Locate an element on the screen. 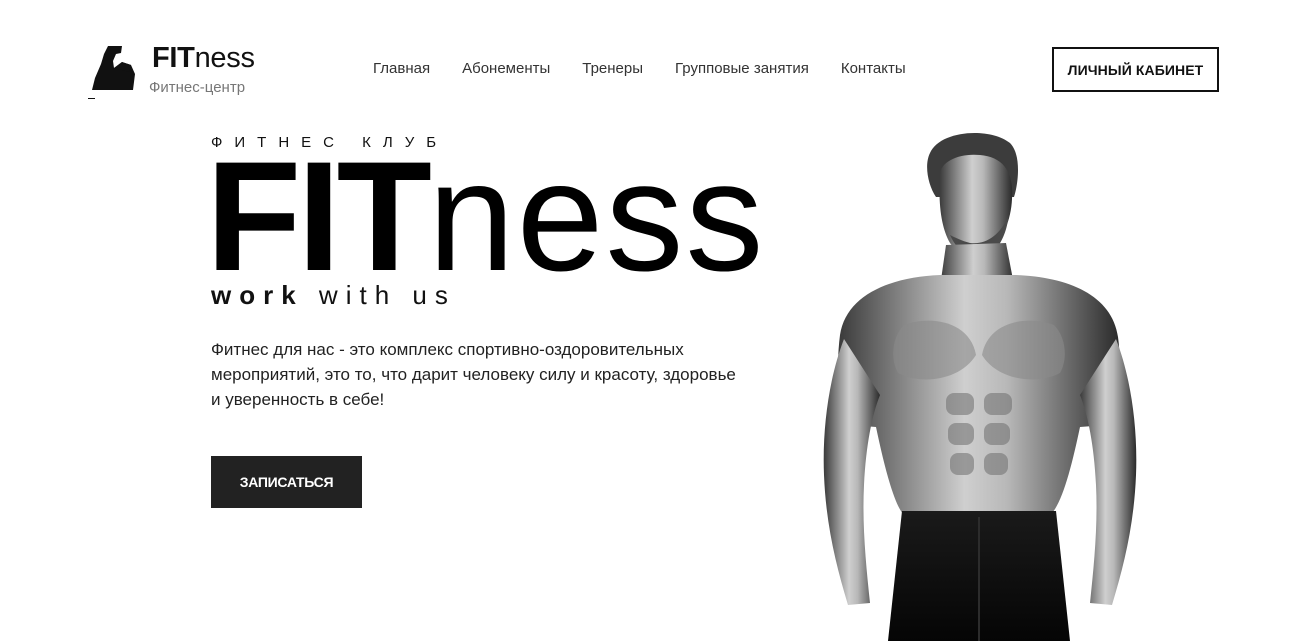  hero-title-bold: FIT is located at coordinates (319, 217).